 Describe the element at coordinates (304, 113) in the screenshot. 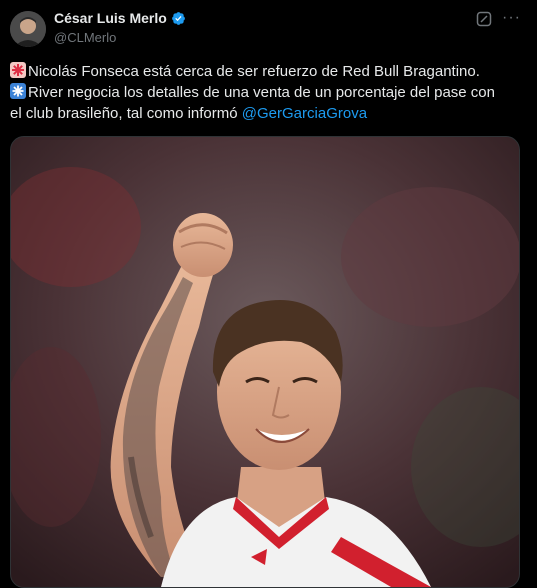

I see `mention-link: @GerGarciaGrova` at that location.